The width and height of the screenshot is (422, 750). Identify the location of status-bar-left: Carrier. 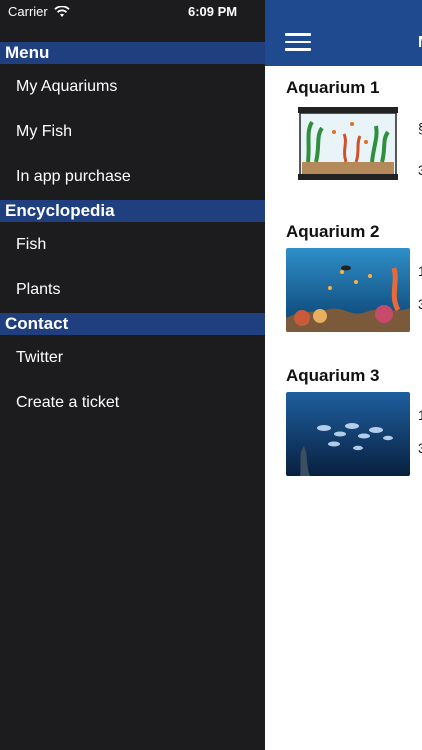
(39, 11).